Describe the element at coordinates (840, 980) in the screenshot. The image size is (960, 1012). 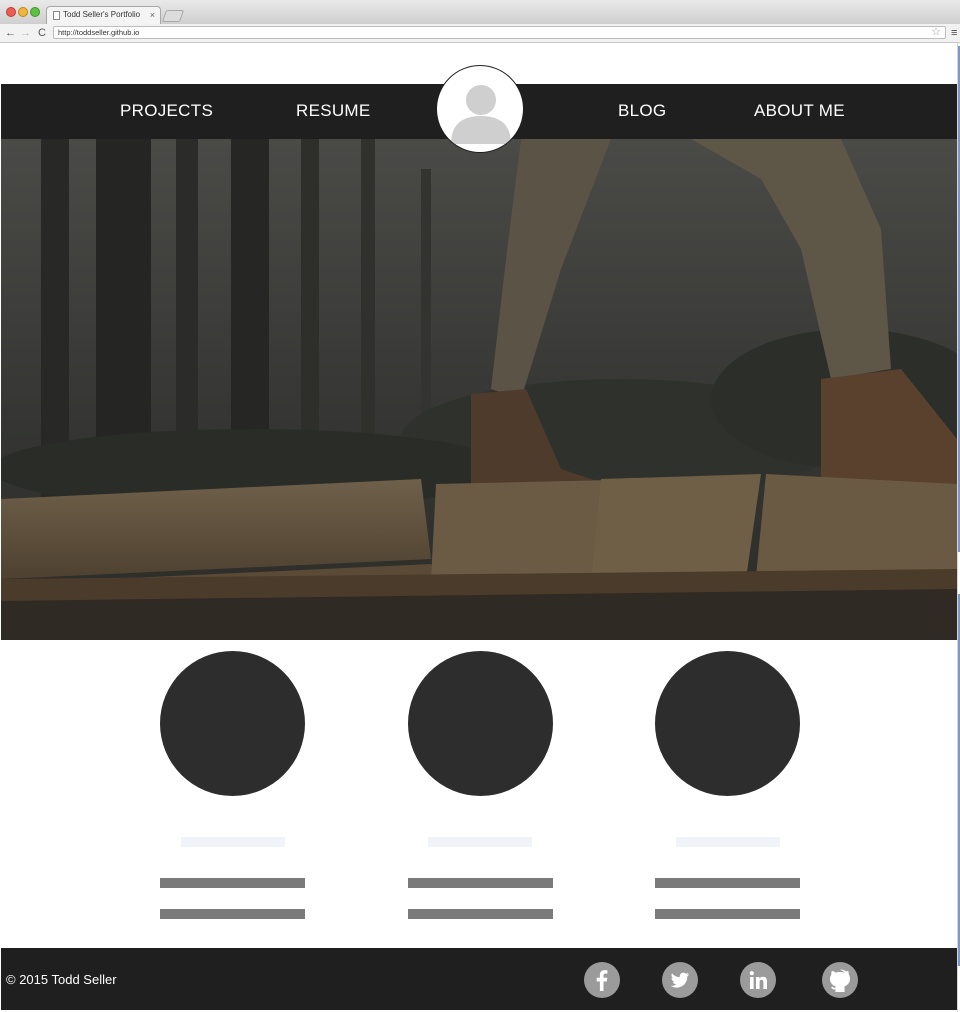
I see `github-icon` at that location.